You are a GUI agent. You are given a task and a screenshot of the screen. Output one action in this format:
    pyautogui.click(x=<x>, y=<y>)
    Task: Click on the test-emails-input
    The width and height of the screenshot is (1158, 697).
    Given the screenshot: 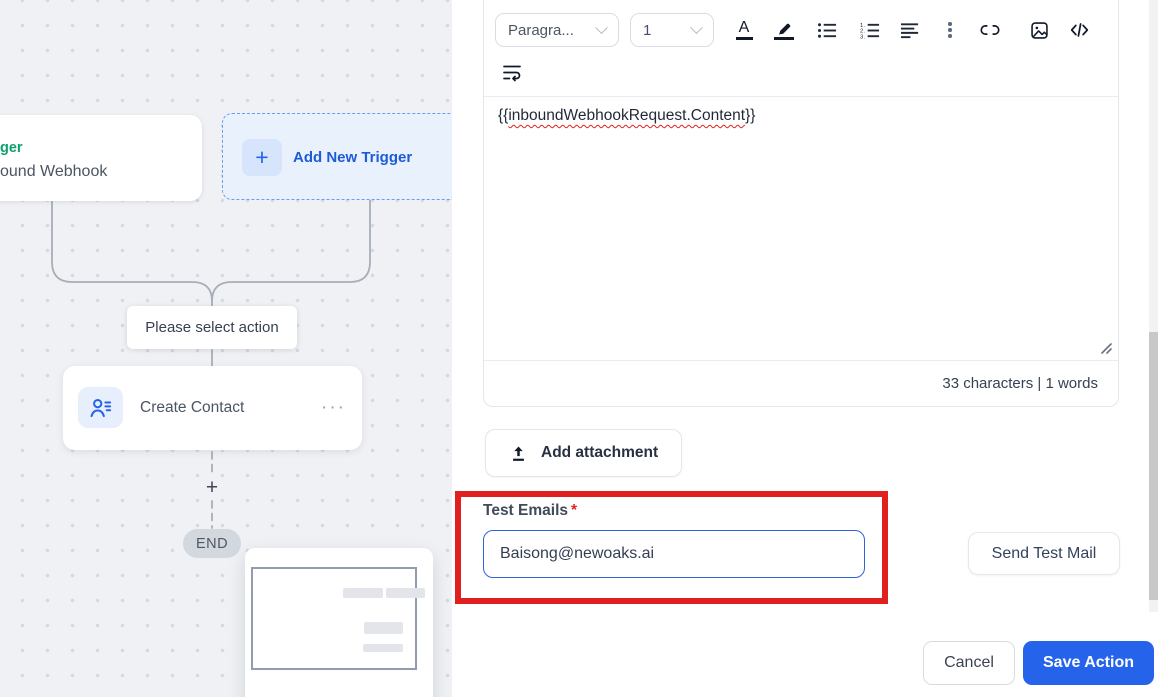 What is the action you would take?
    pyautogui.click(x=674, y=554)
    